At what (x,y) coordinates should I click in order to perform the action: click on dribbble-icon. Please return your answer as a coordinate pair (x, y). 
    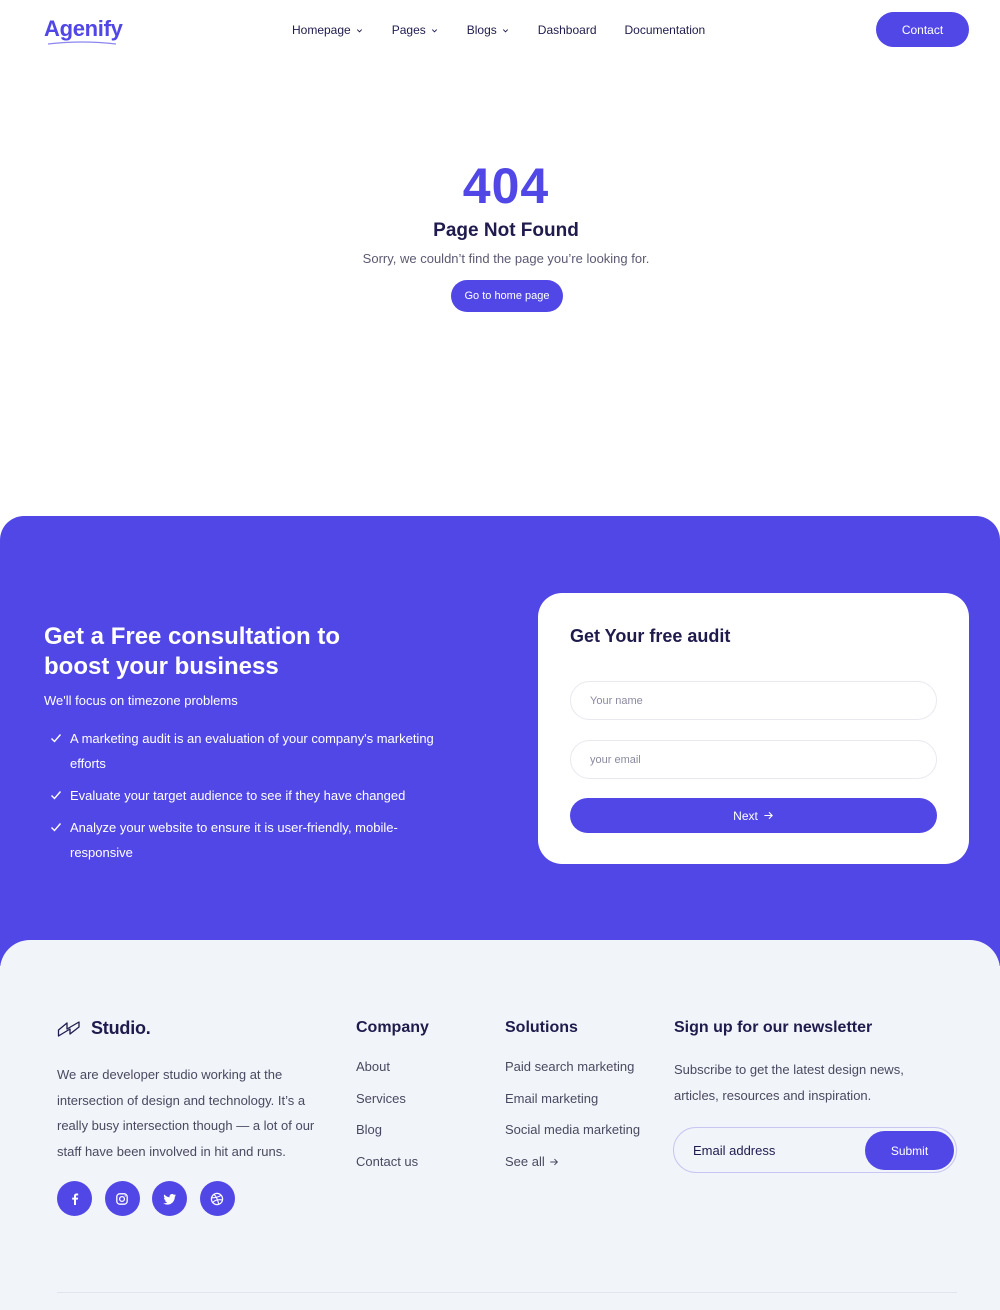
    Looking at the image, I should click on (217, 1198).